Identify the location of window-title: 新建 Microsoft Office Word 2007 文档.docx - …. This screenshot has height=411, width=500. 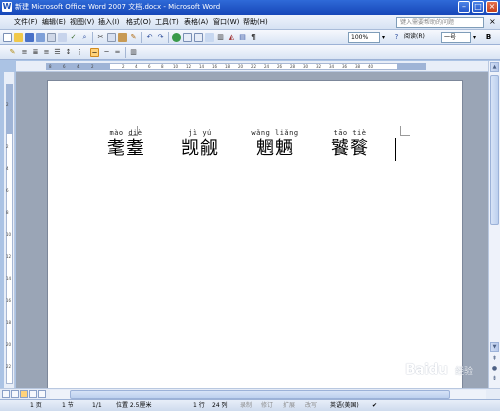
(118, 7).